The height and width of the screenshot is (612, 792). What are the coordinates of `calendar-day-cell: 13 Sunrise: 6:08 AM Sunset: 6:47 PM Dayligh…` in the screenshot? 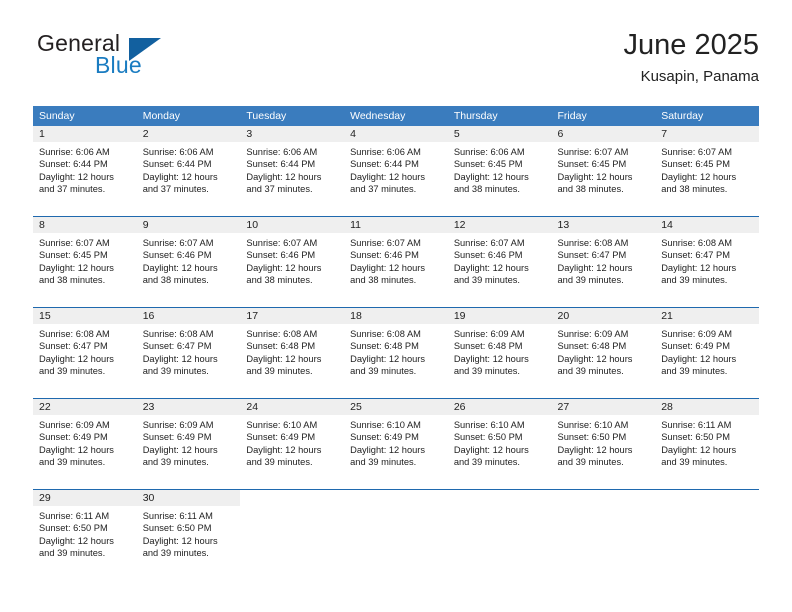 It's located at (603, 262).